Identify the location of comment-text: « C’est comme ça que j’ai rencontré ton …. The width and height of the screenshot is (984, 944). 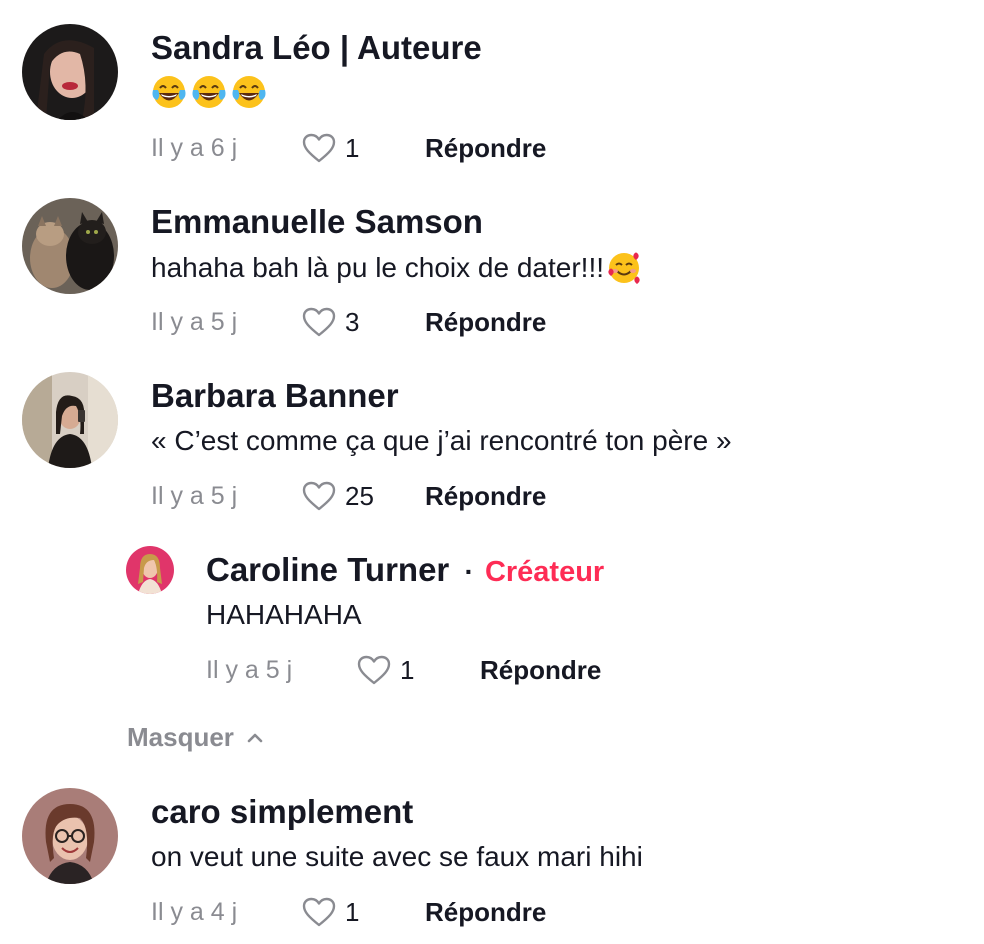
(441, 440).